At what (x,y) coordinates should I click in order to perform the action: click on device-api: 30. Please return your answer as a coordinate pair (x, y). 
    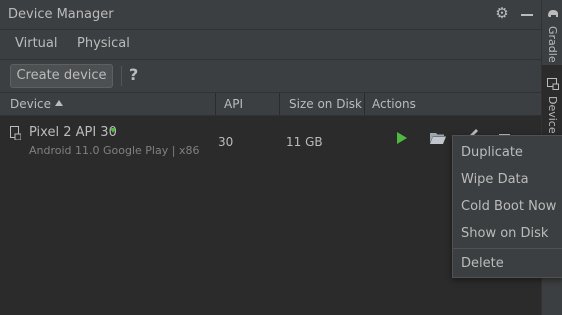
    Looking at the image, I should click on (226, 142).